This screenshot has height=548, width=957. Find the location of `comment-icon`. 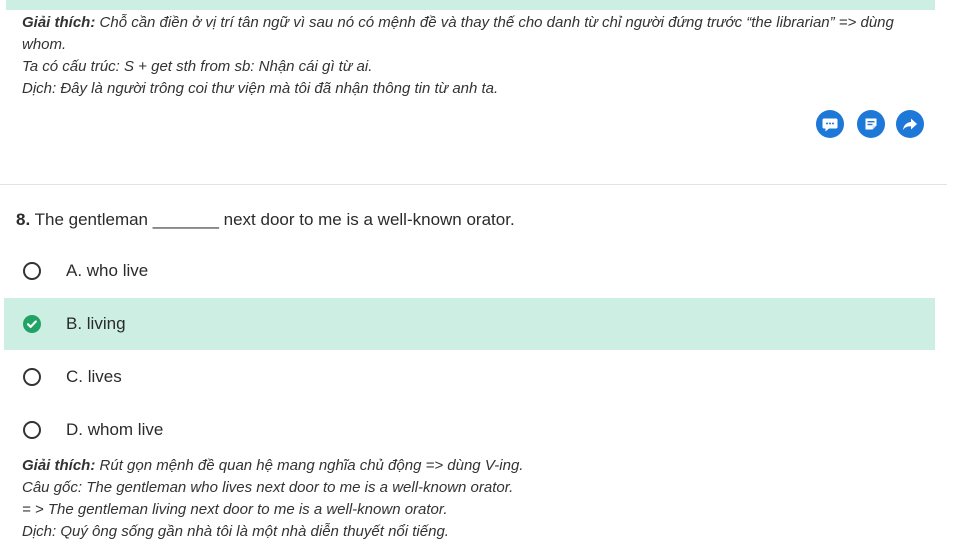

comment-icon is located at coordinates (830, 125).